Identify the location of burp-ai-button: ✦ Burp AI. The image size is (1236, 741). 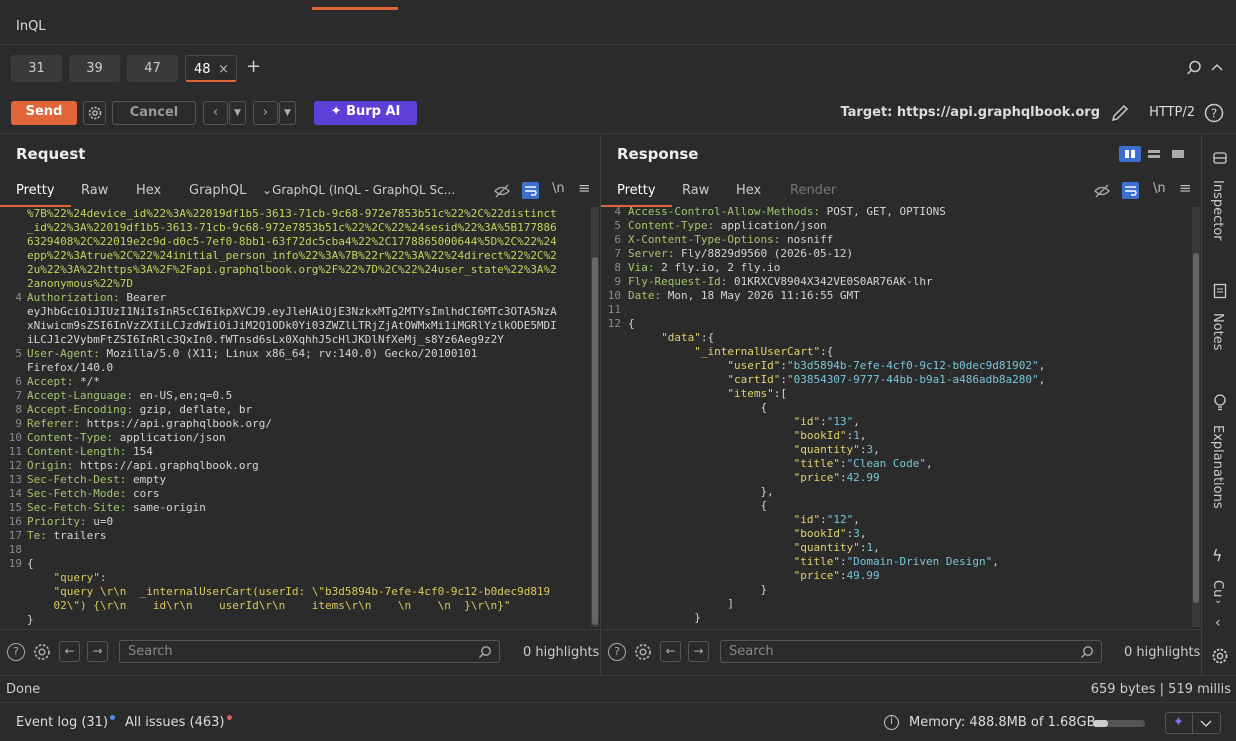
(365, 113).